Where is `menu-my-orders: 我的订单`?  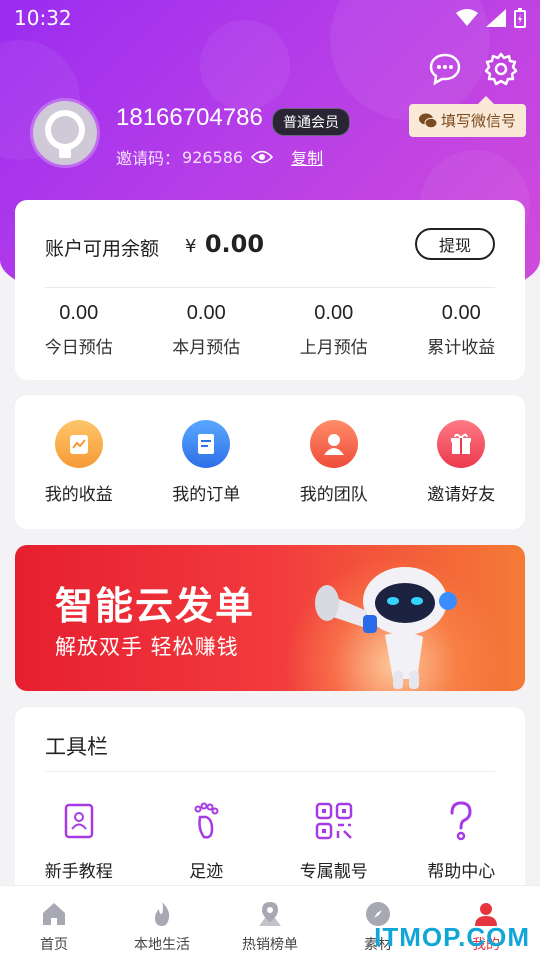
menu-my-orders: 我的订单 is located at coordinates (207, 462).